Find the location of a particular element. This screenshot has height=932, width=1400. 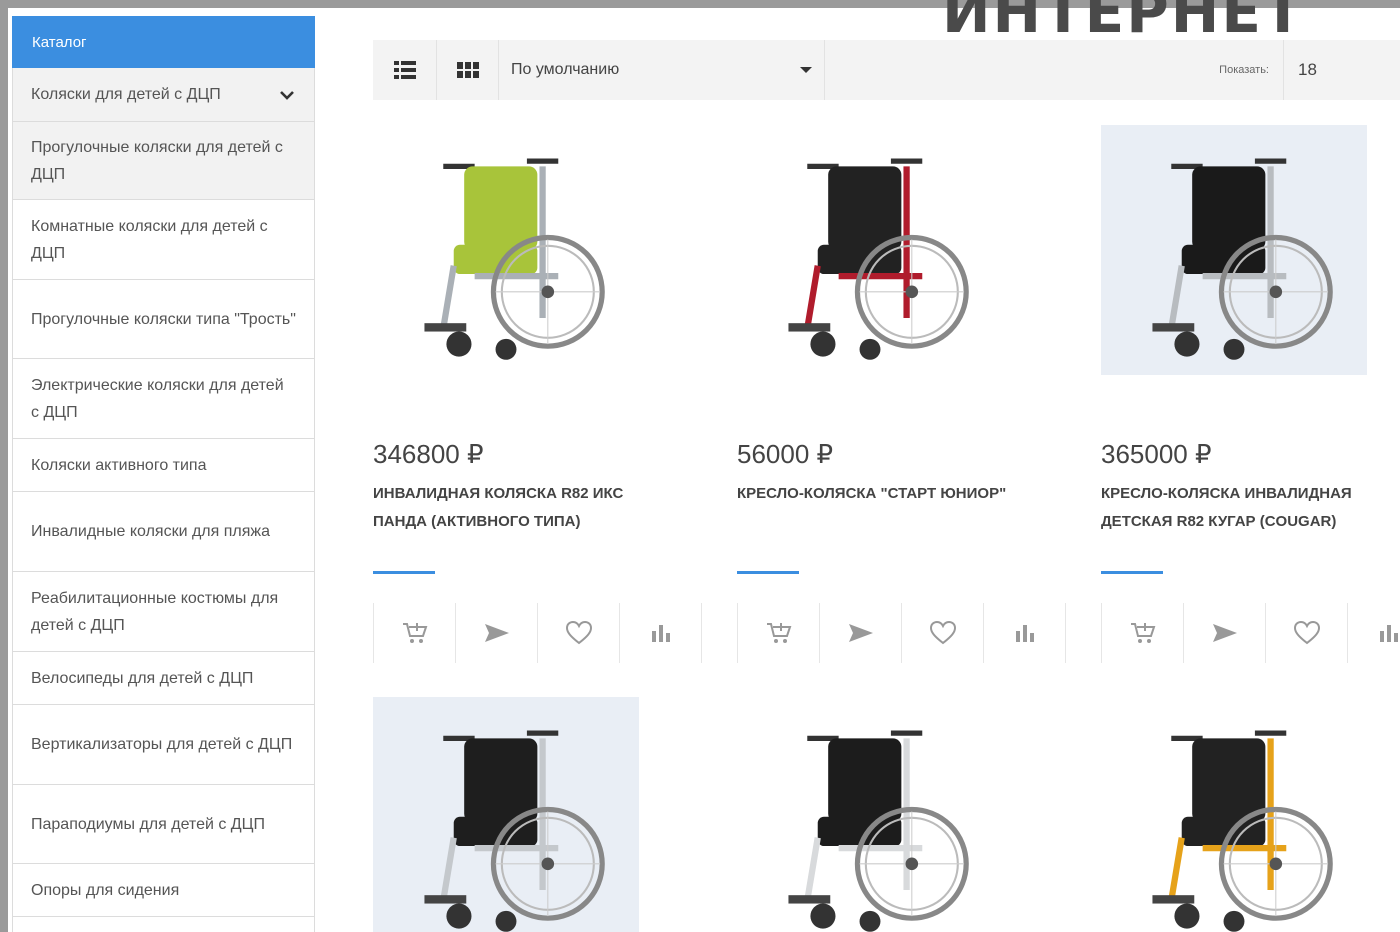

sidebar-item-wheelchairs: Коляски для детей с ДЦП is located at coordinates (163, 95).